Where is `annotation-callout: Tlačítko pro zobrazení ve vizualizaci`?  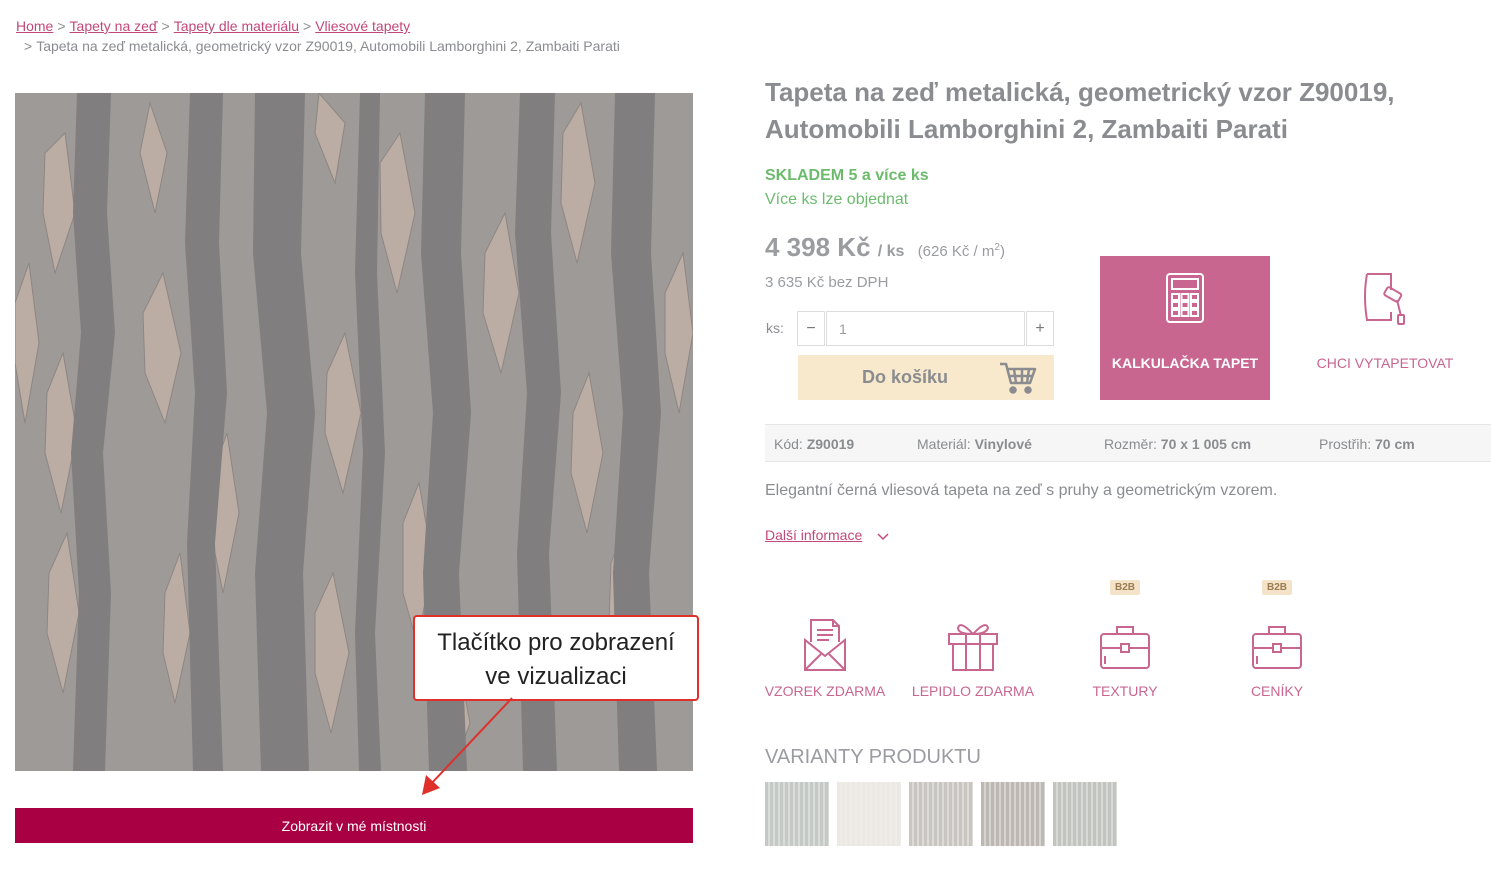 annotation-callout: Tlačítko pro zobrazení ve vizualizaci is located at coordinates (556, 658).